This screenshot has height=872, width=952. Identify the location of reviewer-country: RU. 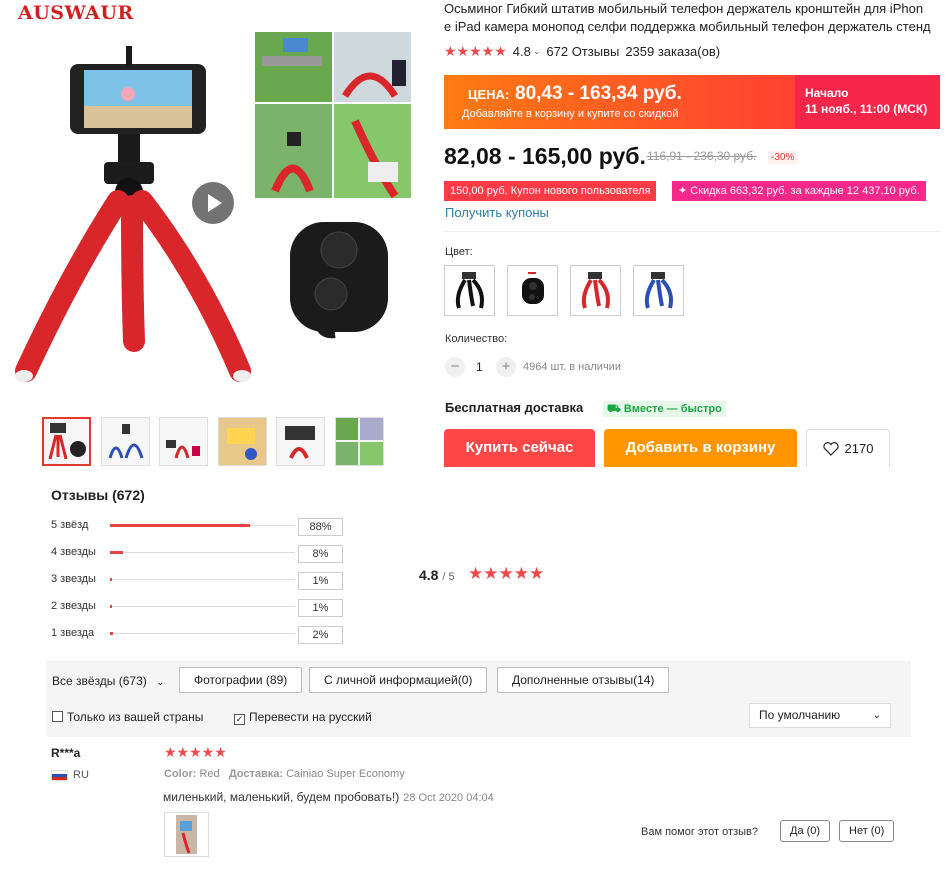
(81, 775).